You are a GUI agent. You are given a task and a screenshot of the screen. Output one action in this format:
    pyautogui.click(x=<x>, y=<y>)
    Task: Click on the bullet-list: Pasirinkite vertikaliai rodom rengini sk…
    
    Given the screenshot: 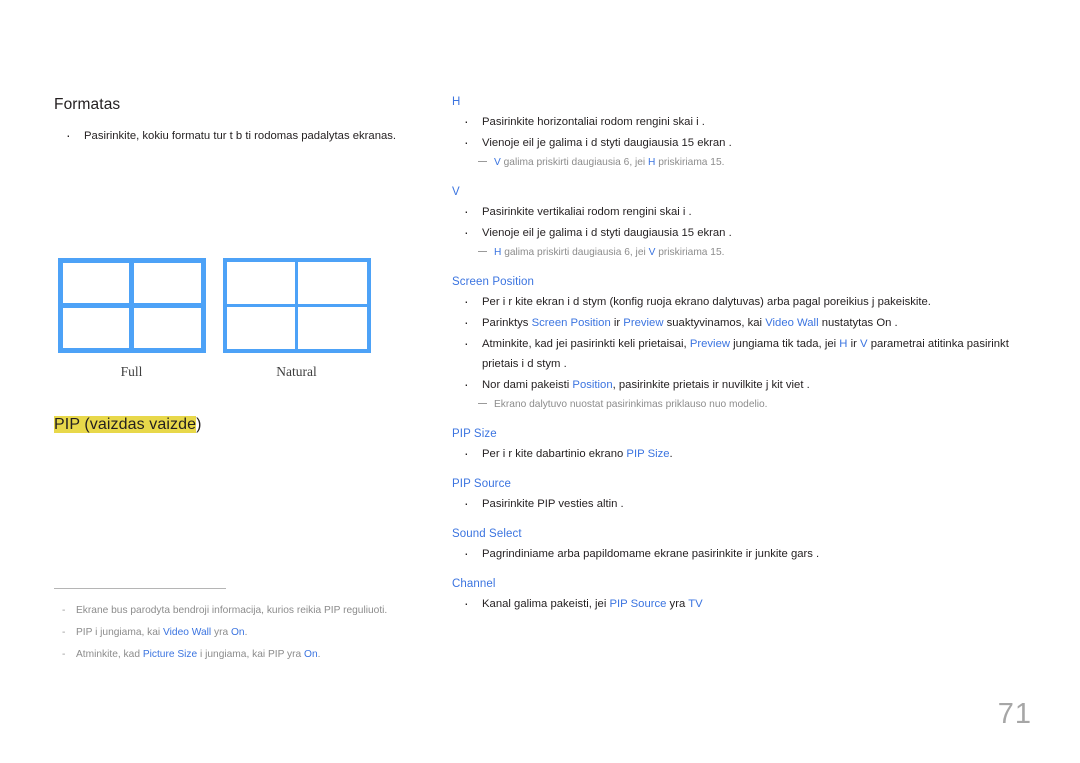 What is the action you would take?
    pyautogui.click(x=745, y=222)
    